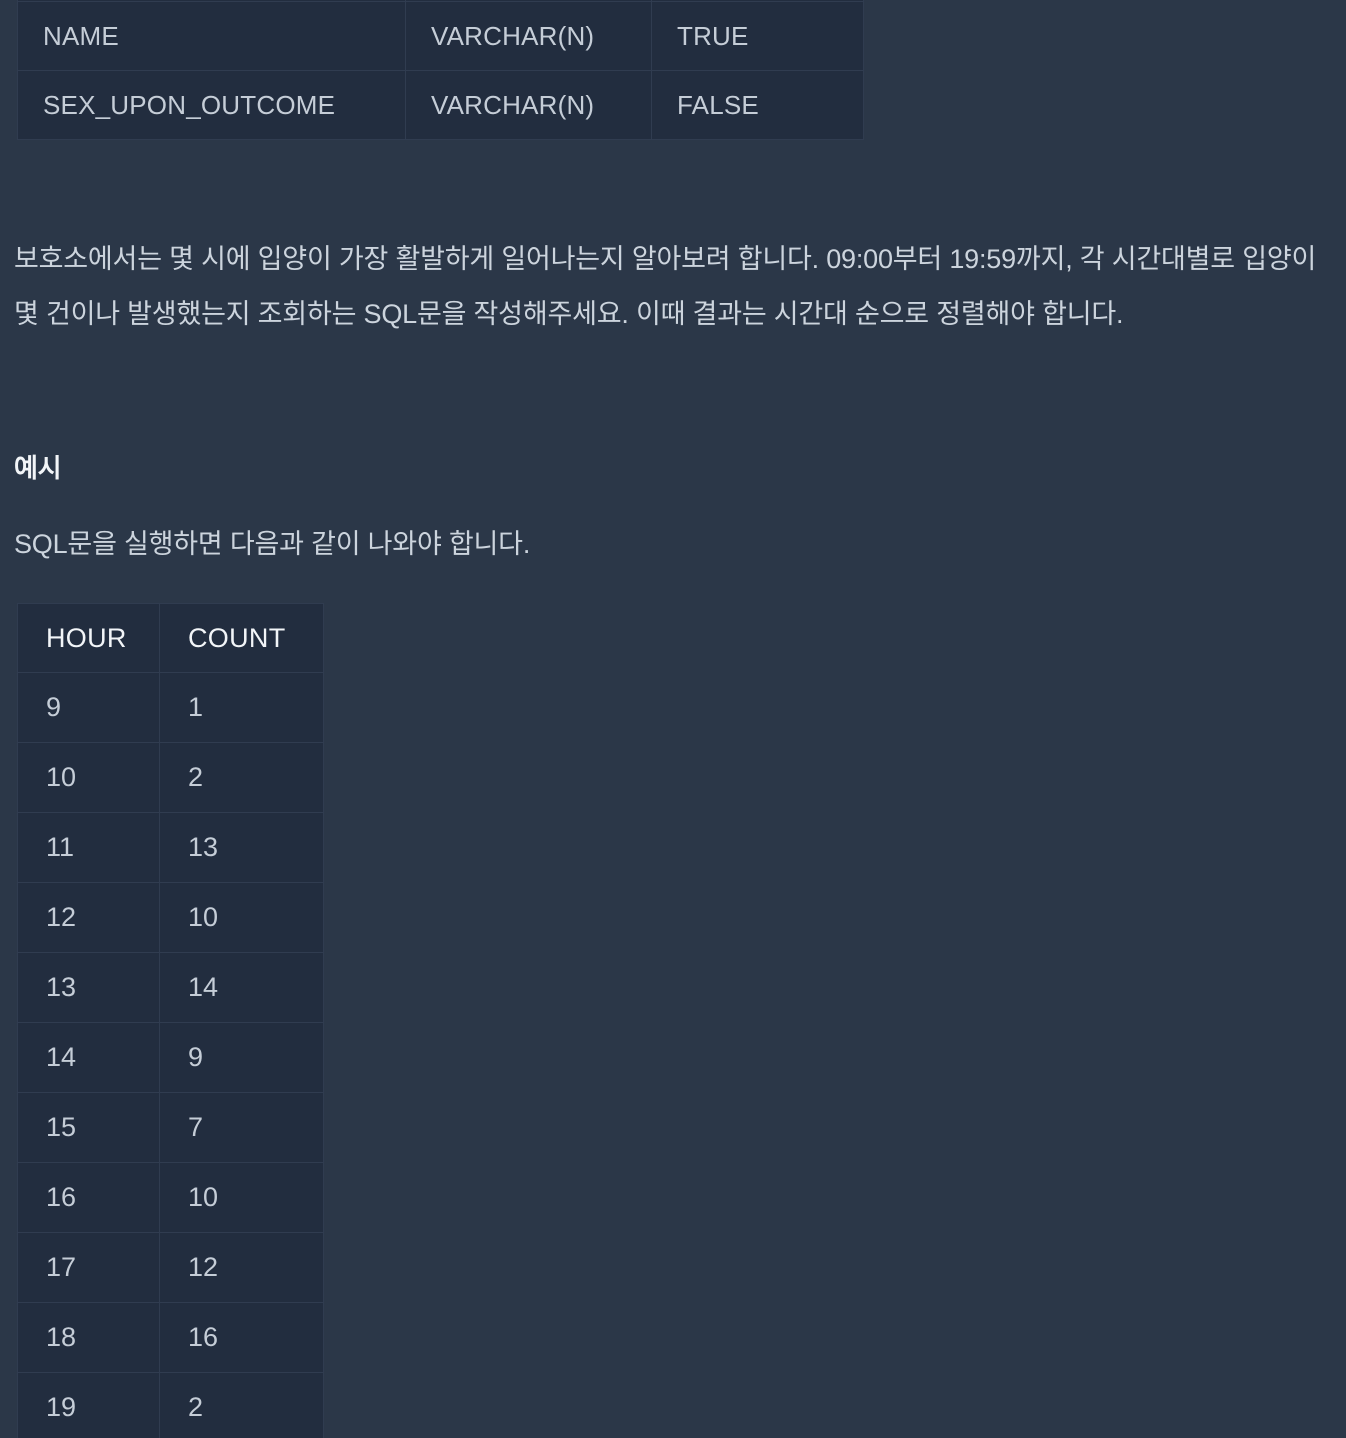  I want to click on result-cell-hour: 19, so click(88, 1405).